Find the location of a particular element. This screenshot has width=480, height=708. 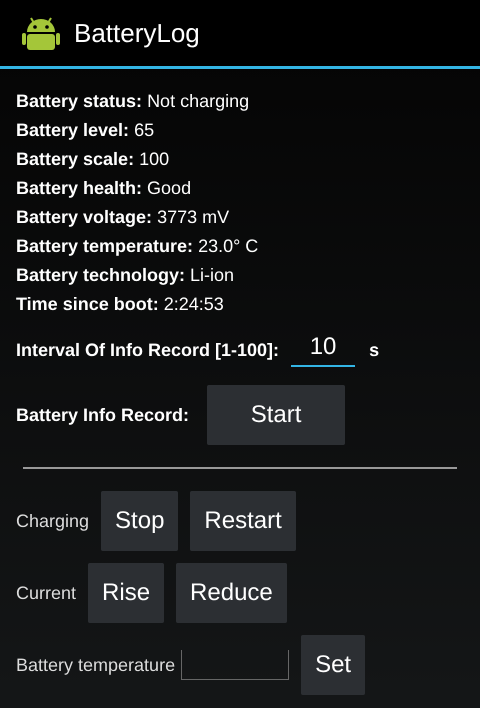

unit-label: s is located at coordinates (374, 350).